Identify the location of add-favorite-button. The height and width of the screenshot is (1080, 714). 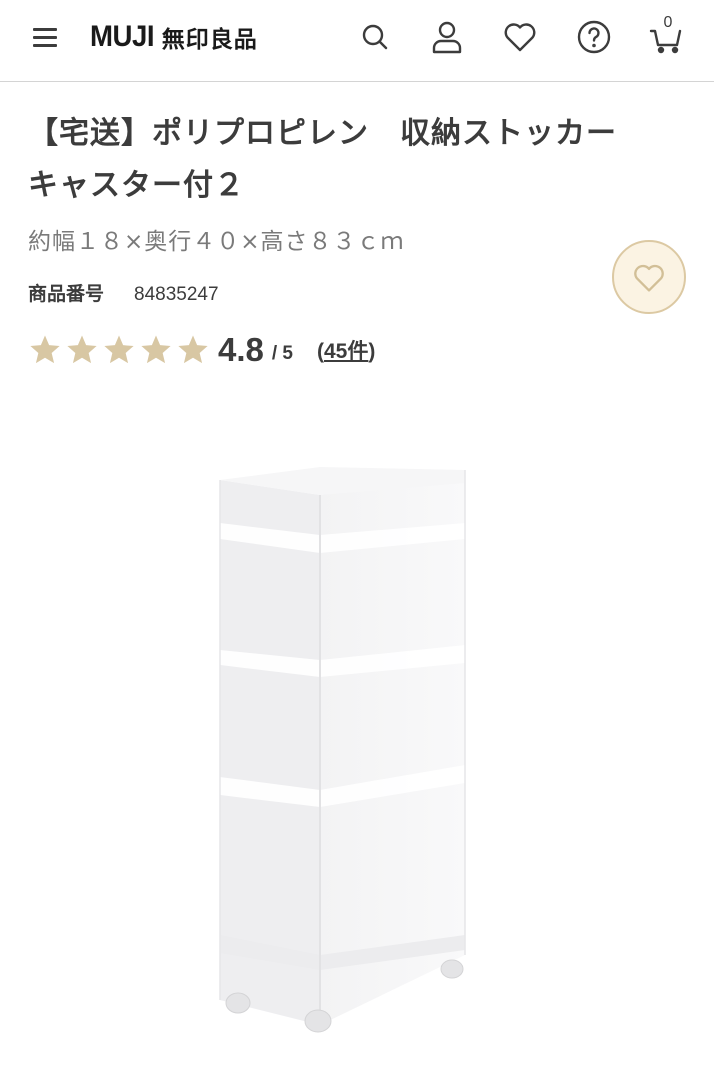
(649, 277).